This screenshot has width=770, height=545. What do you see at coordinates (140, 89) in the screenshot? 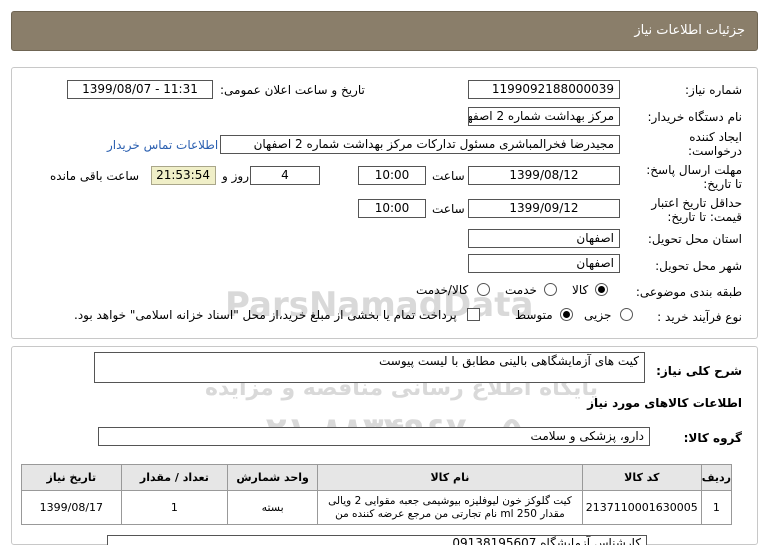
I see `announce-date-field: 1399/08/07 - 11:31` at bounding box center [140, 89].